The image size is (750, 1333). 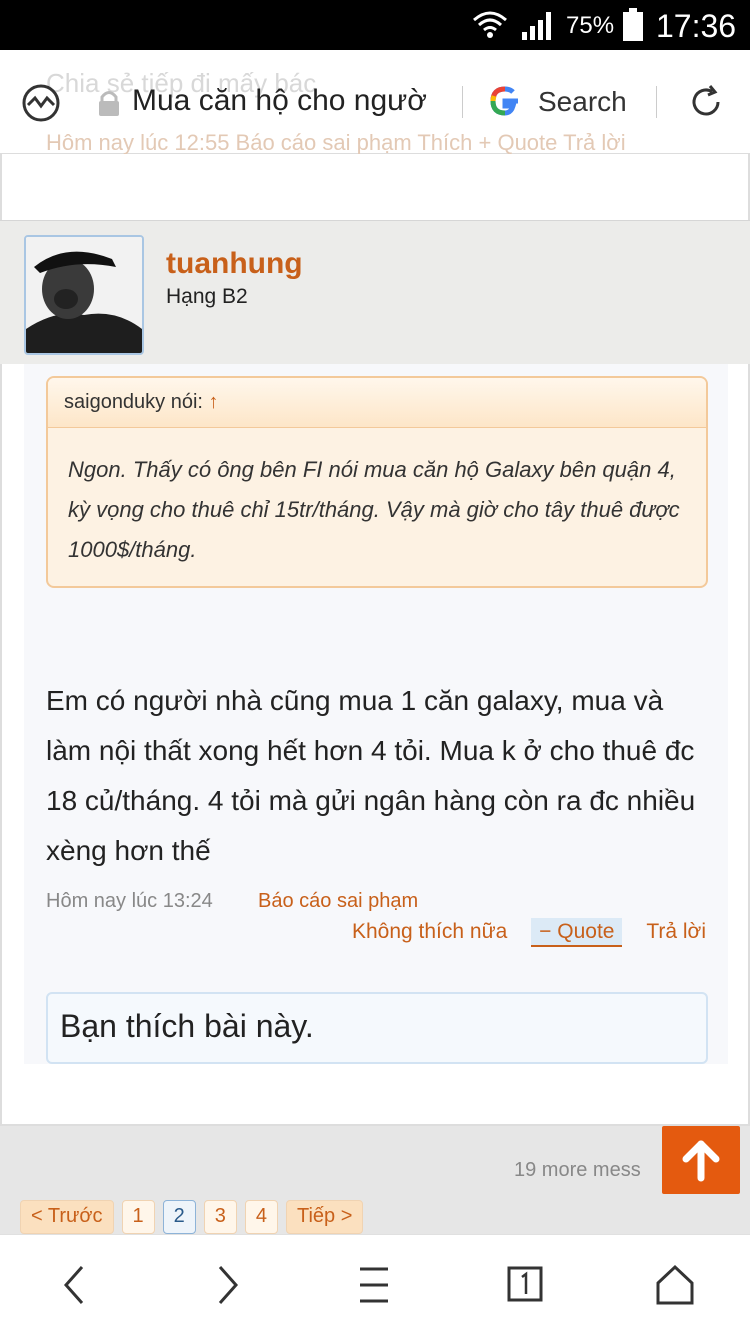 What do you see at coordinates (375, 25) in the screenshot?
I see `status-bar: 75% 17:36` at bounding box center [375, 25].